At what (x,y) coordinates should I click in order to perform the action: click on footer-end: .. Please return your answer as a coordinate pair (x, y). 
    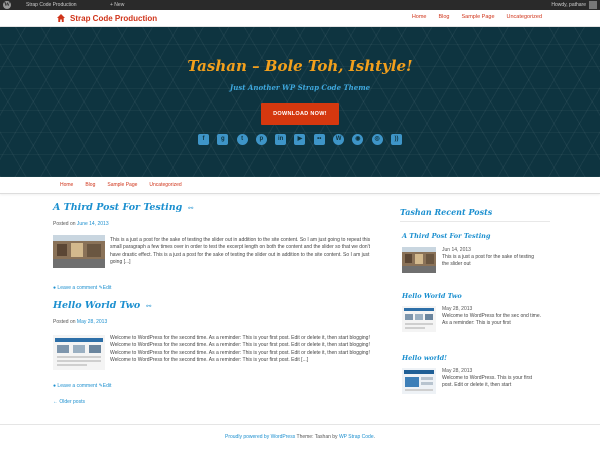
    Looking at the image, I should click on (374, 437).